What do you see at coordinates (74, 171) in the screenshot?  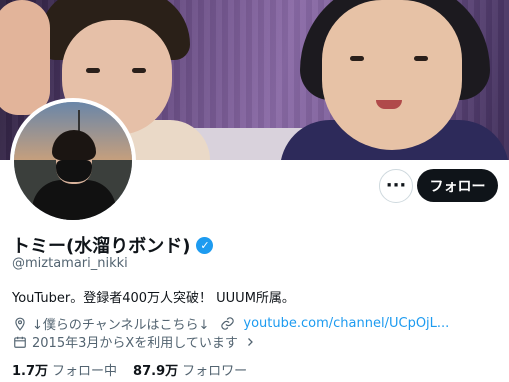 I see `avatar-mask` at bounding box center [74, 171].